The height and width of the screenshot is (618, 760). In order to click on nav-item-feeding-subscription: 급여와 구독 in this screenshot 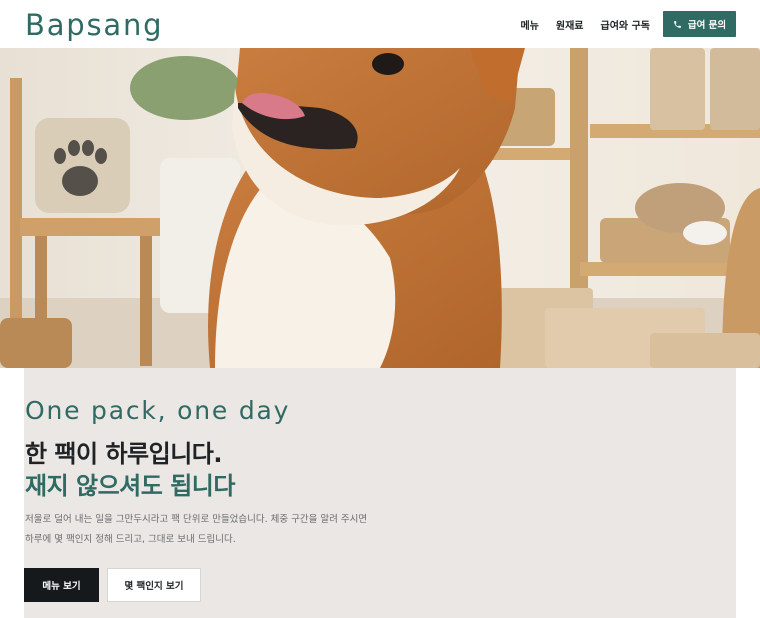, I will do `click(625, 24)`.